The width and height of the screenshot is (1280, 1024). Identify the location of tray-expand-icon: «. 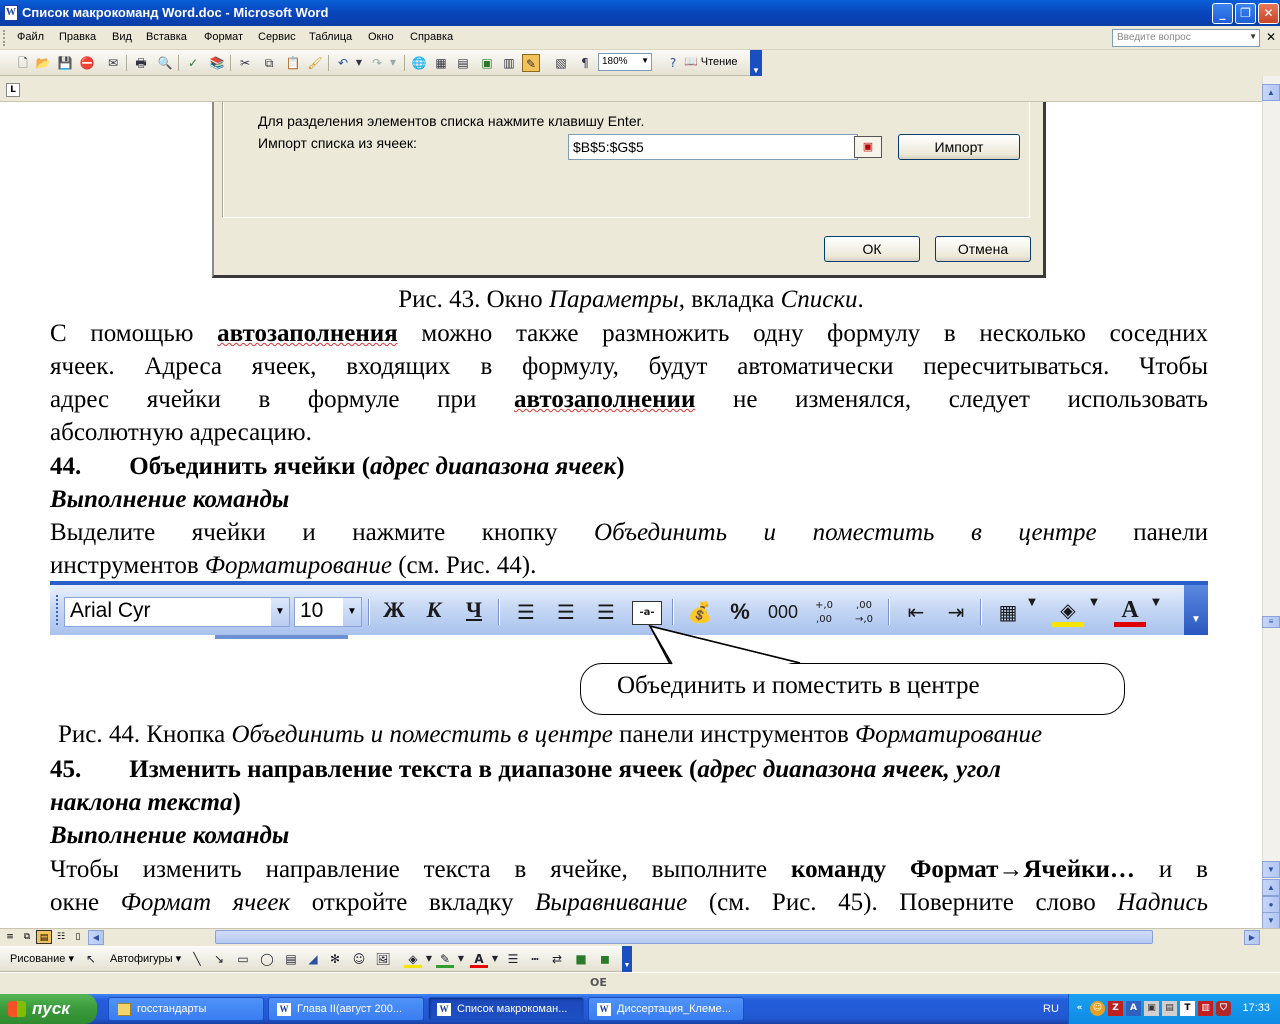
(1079, 1008).